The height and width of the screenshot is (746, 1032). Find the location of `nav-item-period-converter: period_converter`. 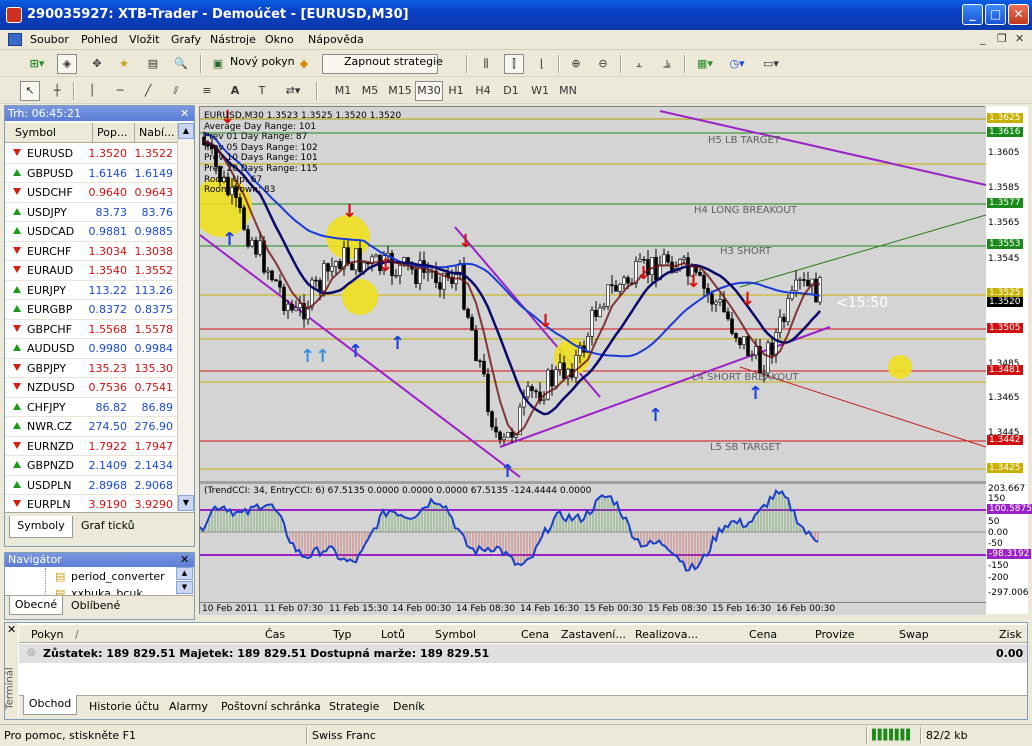

nav-item-period-converter: period_converter is located at coordinates (118, 576).